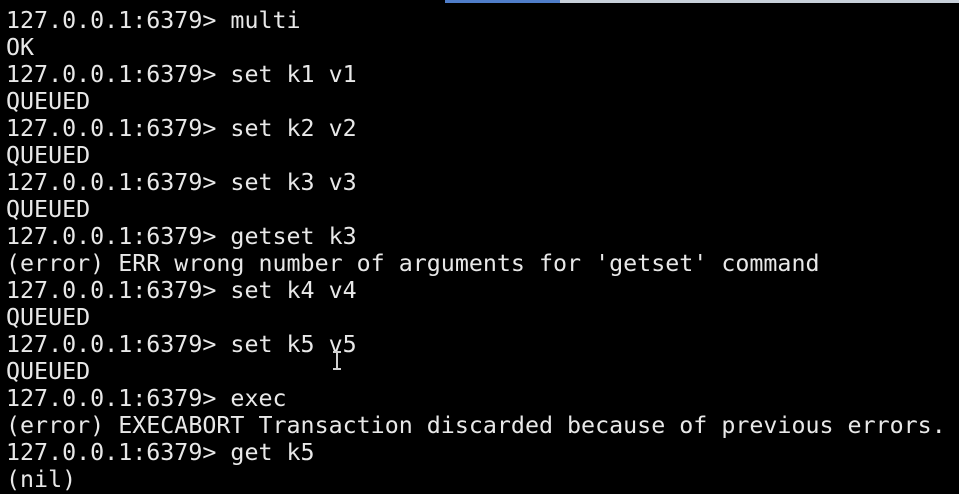 The image size is (959, 494). I want to click on prompt-line: 127.0.0.1:6379> set k1 v1, so click(181, 74).